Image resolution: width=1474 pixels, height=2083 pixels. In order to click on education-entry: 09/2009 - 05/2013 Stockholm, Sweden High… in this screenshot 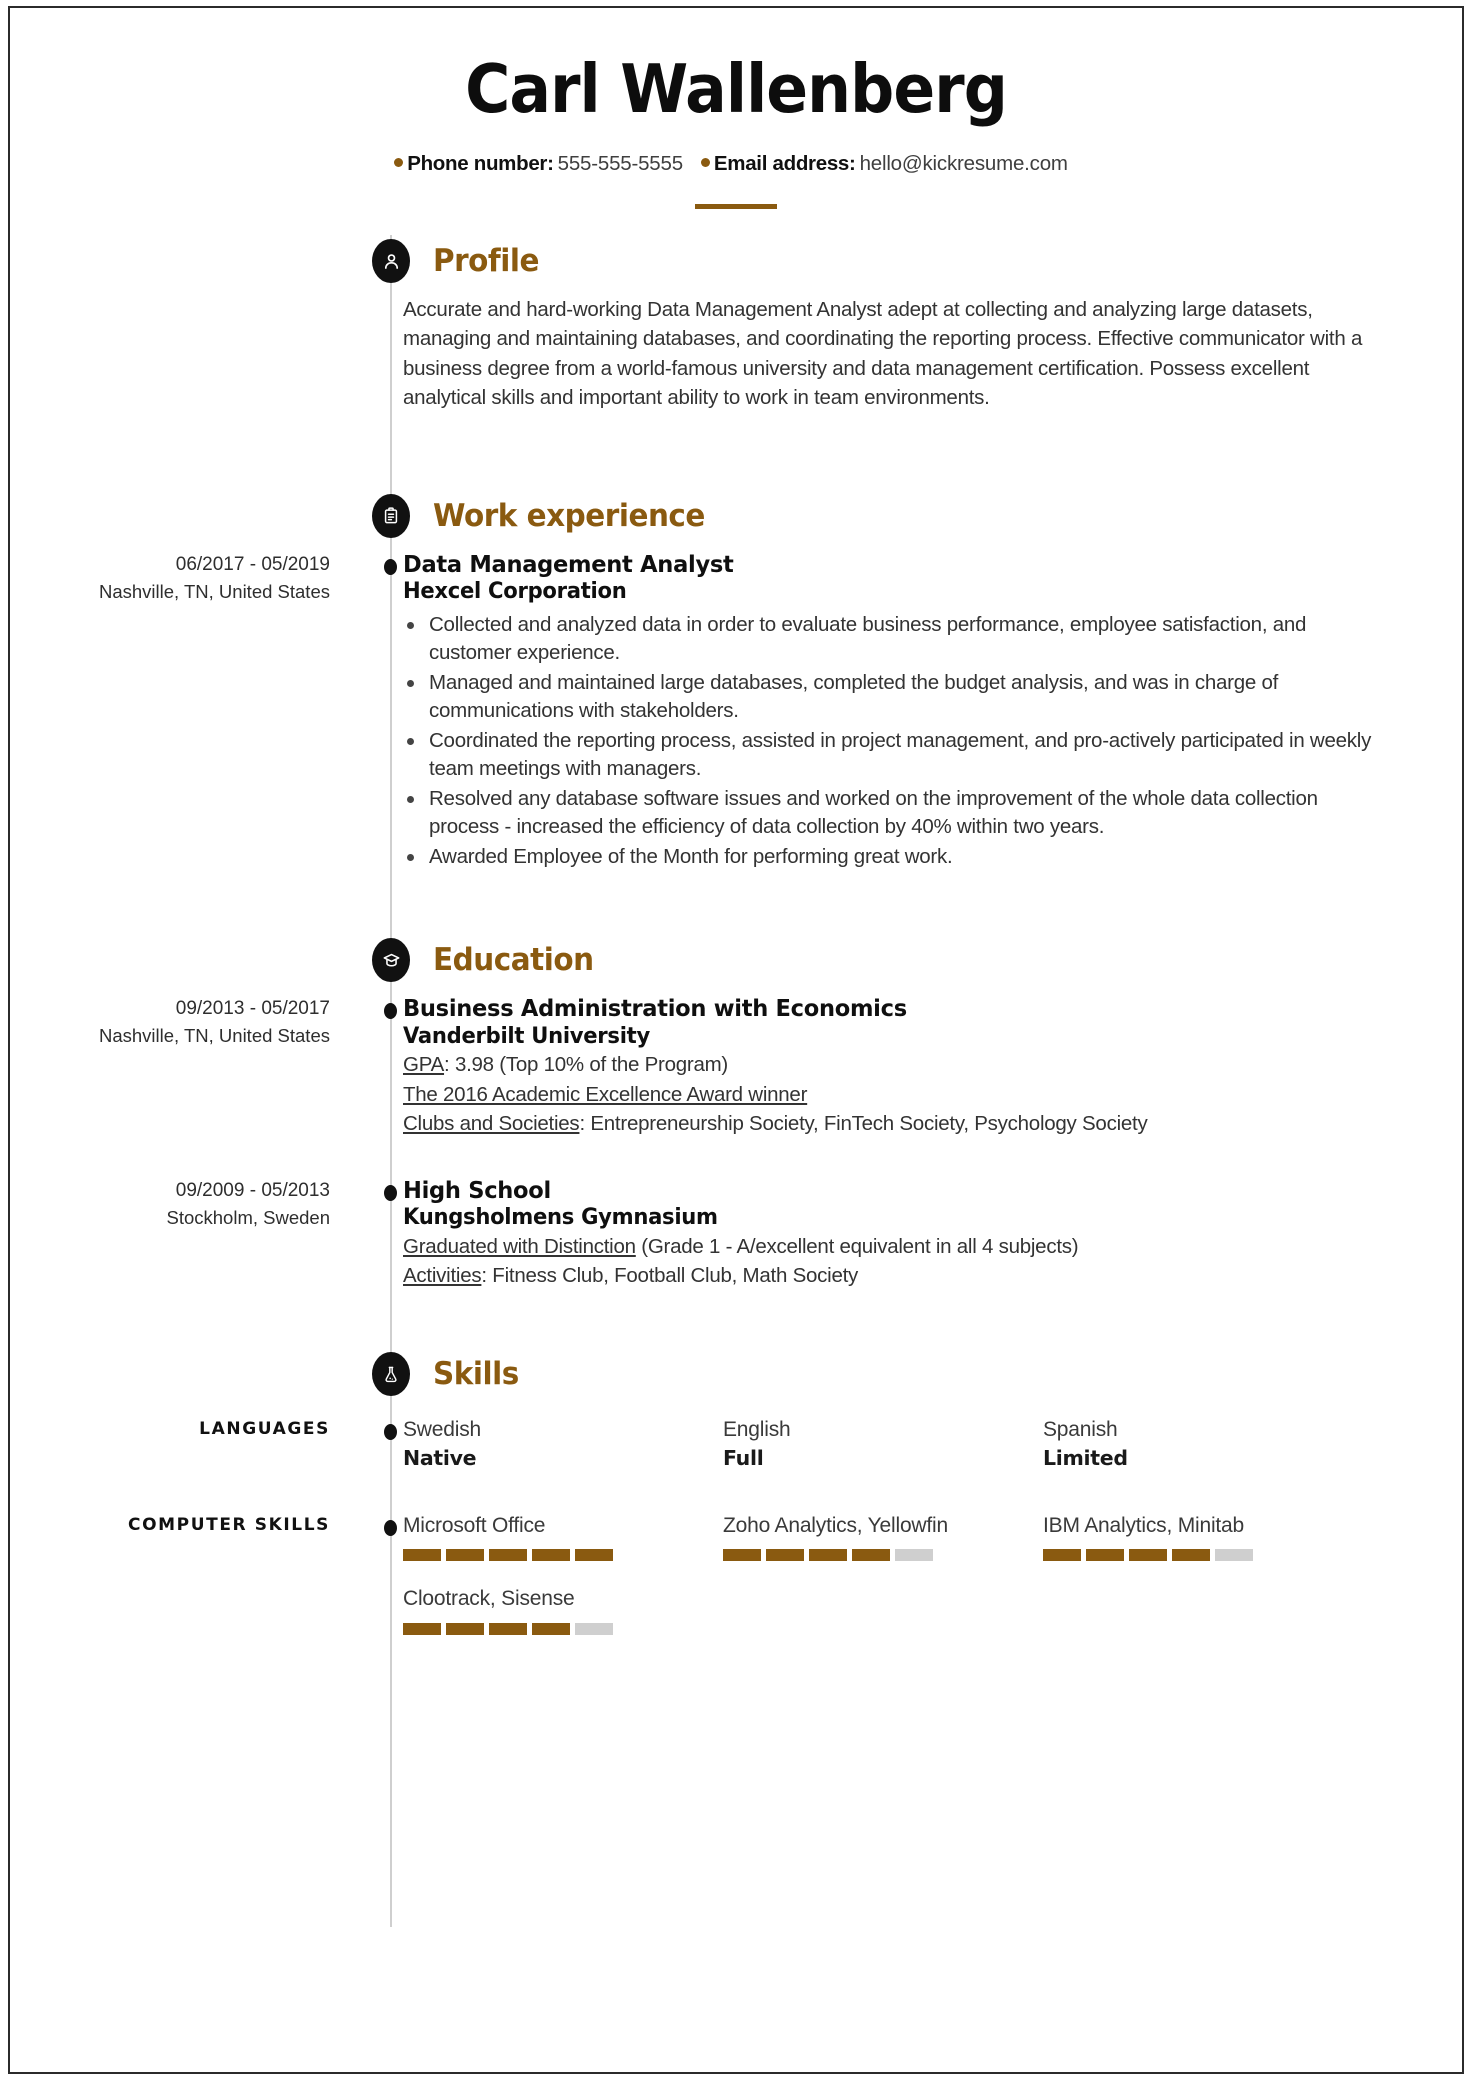, I will do `click(736, 1233)`.